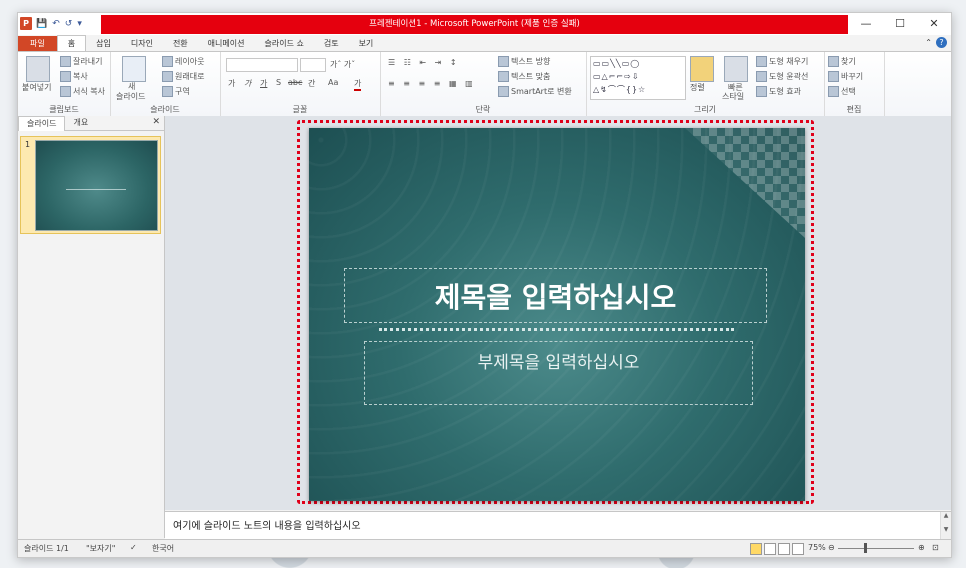 The width and height of the screenshot is (966, 568). What do you see at coordinates (833, 91) in the screenshot?
I see `cursor-icon` at bounding box center [833, 91].